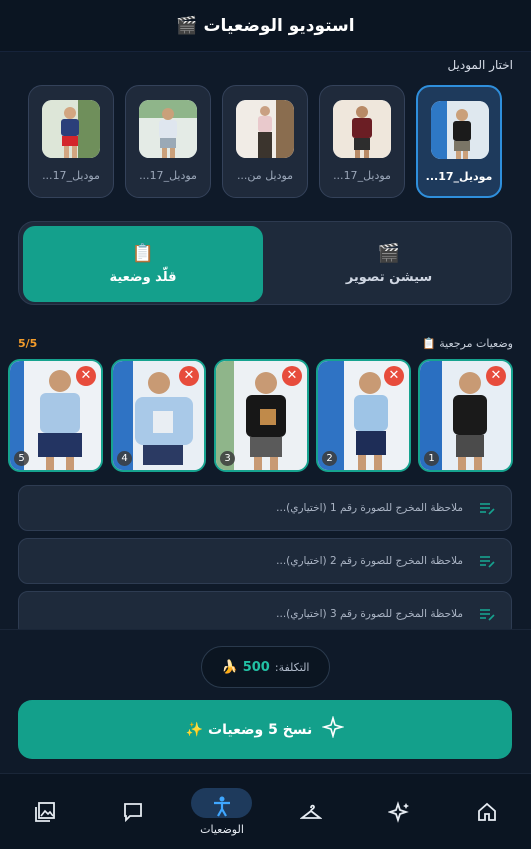 The height and width of the screenshot is (849, 531). What do you see at coordinates (363, 415) in the screenshot?
I see `reference-pose-card: ✕ 2` at bounding box center [363, 415].